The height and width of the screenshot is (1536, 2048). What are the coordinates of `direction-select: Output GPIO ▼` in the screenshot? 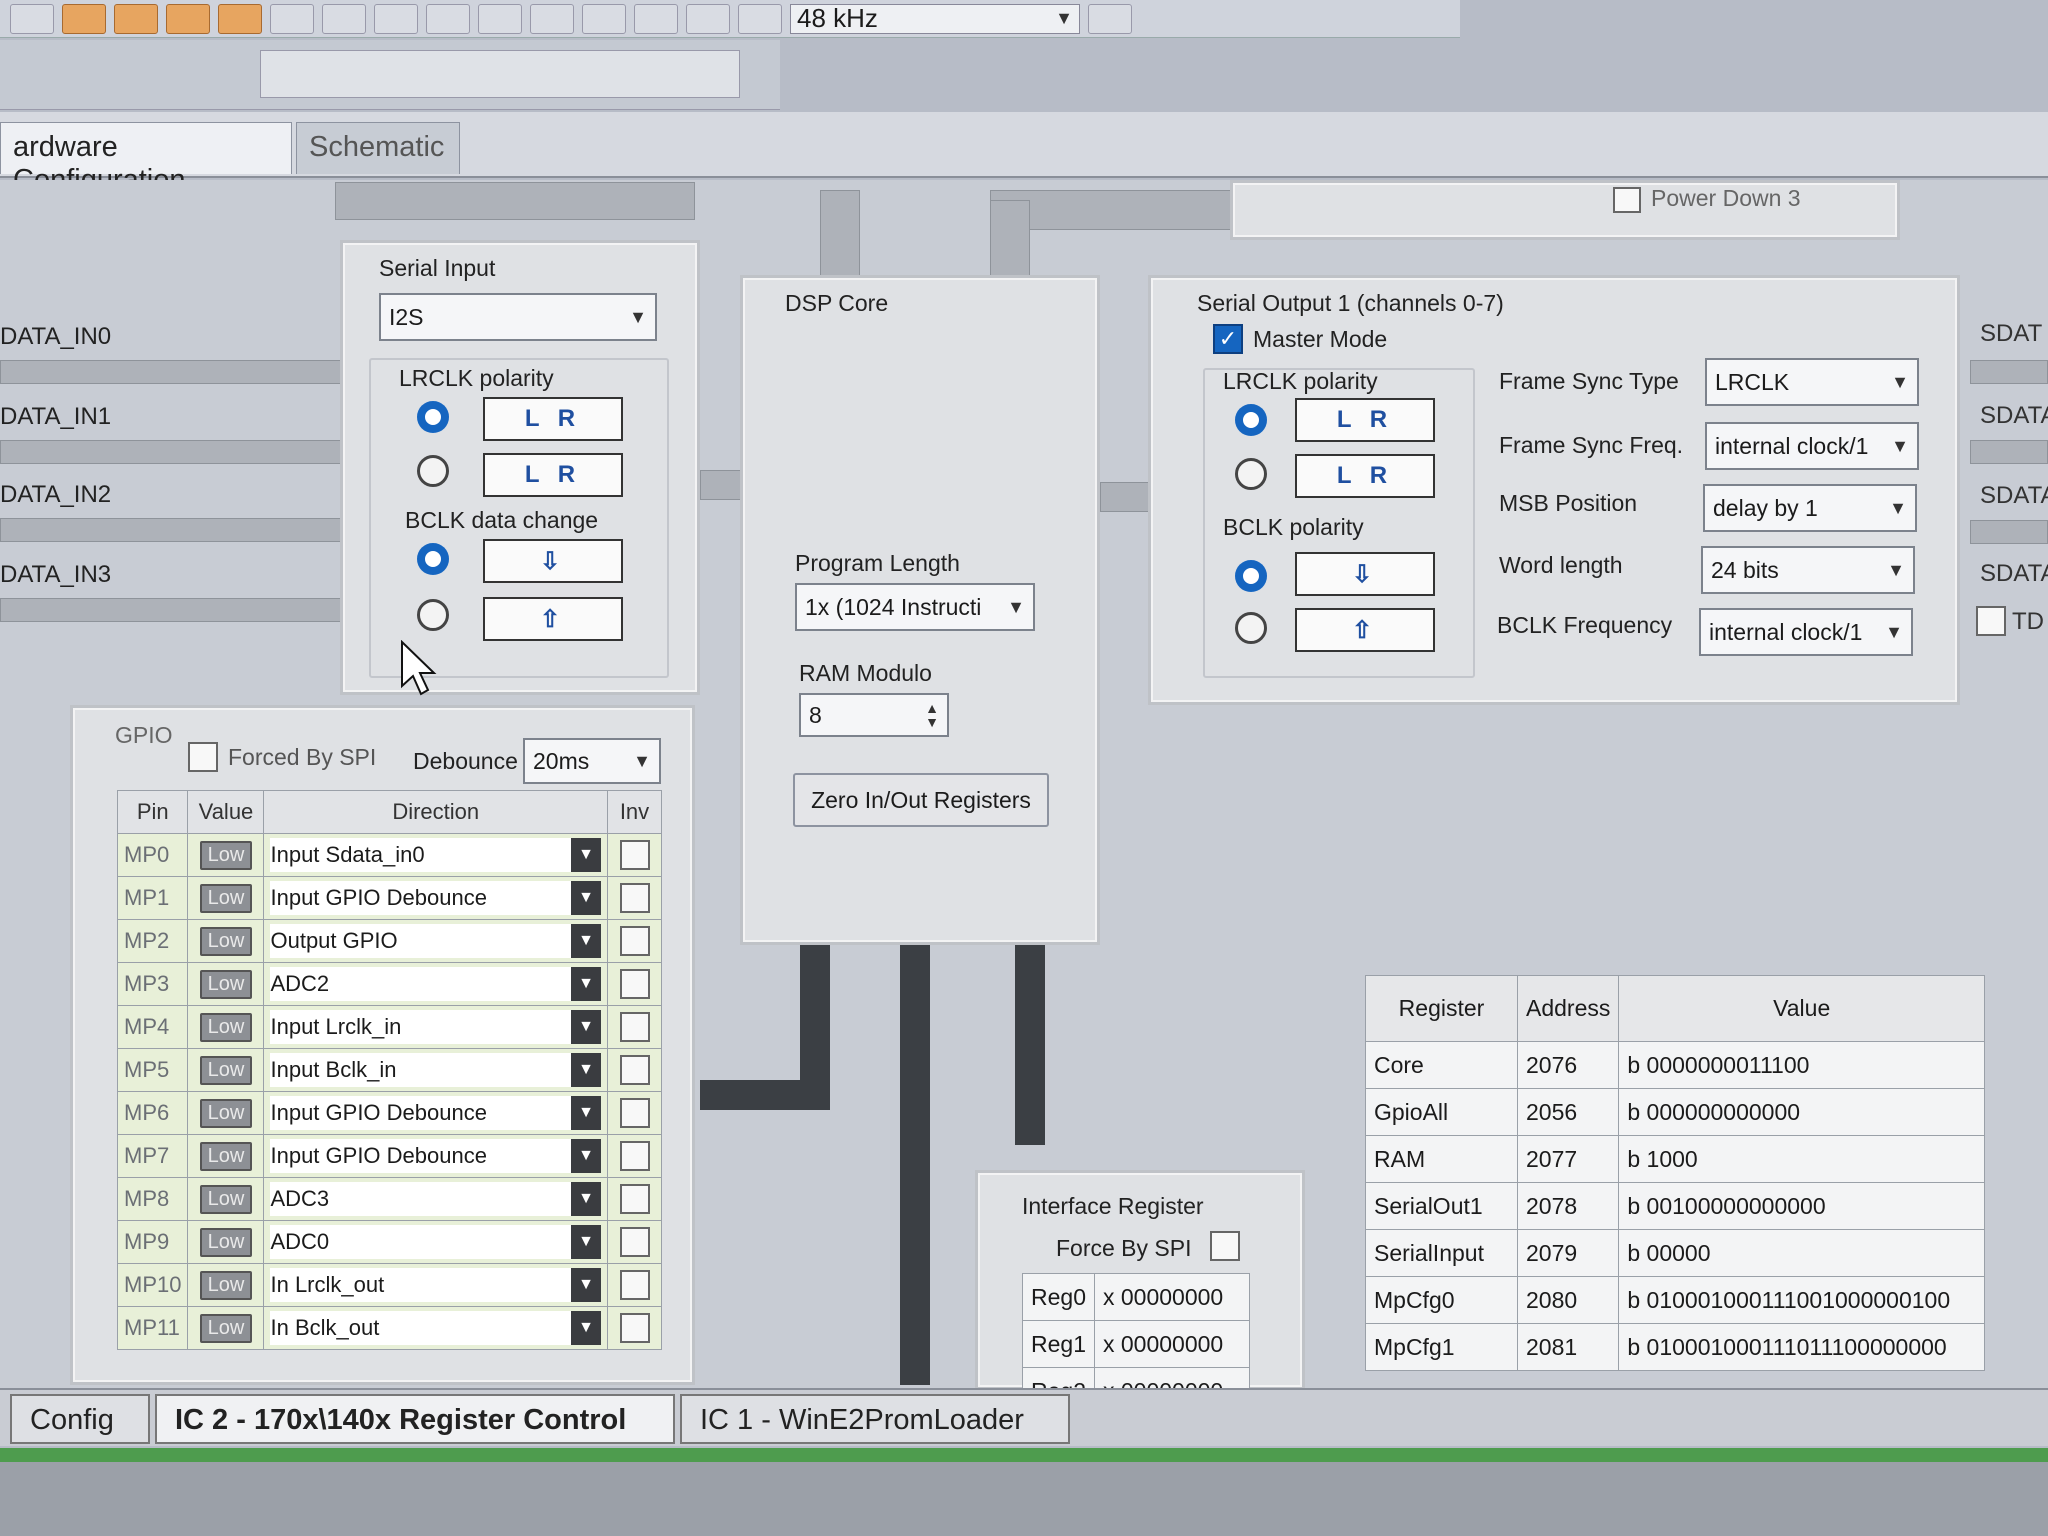 It's located at (435, 941).